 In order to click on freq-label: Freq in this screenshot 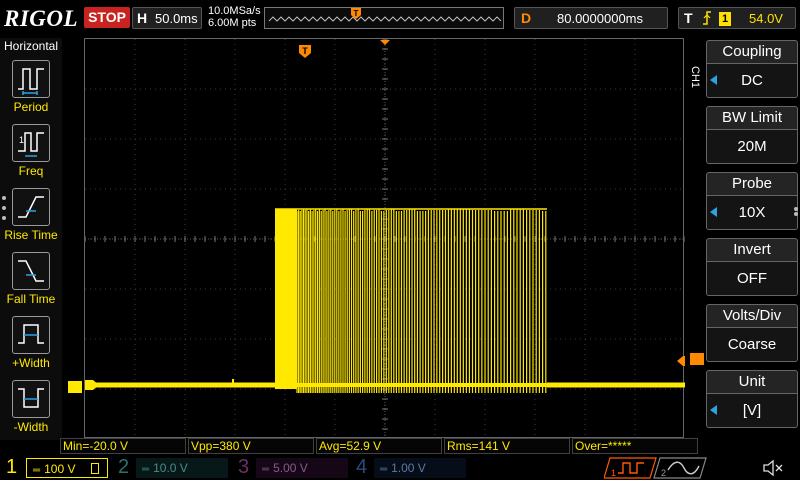, I will do `click(31, 171)`.